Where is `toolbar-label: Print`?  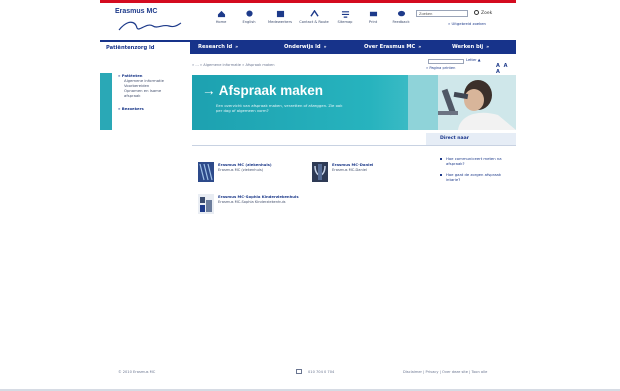 toolbar-label: Print is located at coordinates (373, 22).